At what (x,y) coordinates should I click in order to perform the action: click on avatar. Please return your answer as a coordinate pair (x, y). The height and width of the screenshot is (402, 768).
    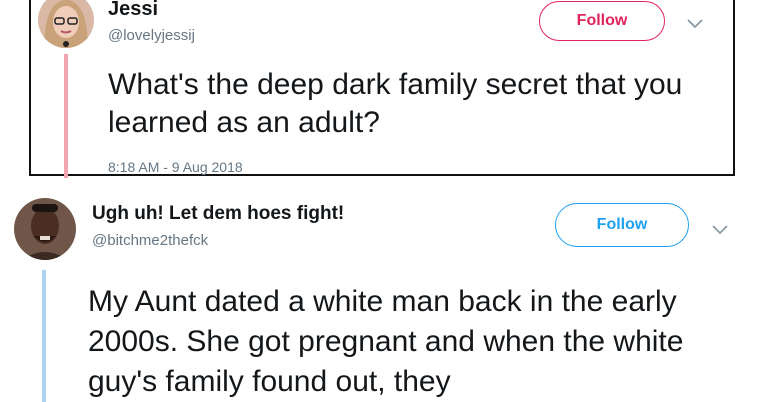
    Looking at the image, I should click on (45, 229).